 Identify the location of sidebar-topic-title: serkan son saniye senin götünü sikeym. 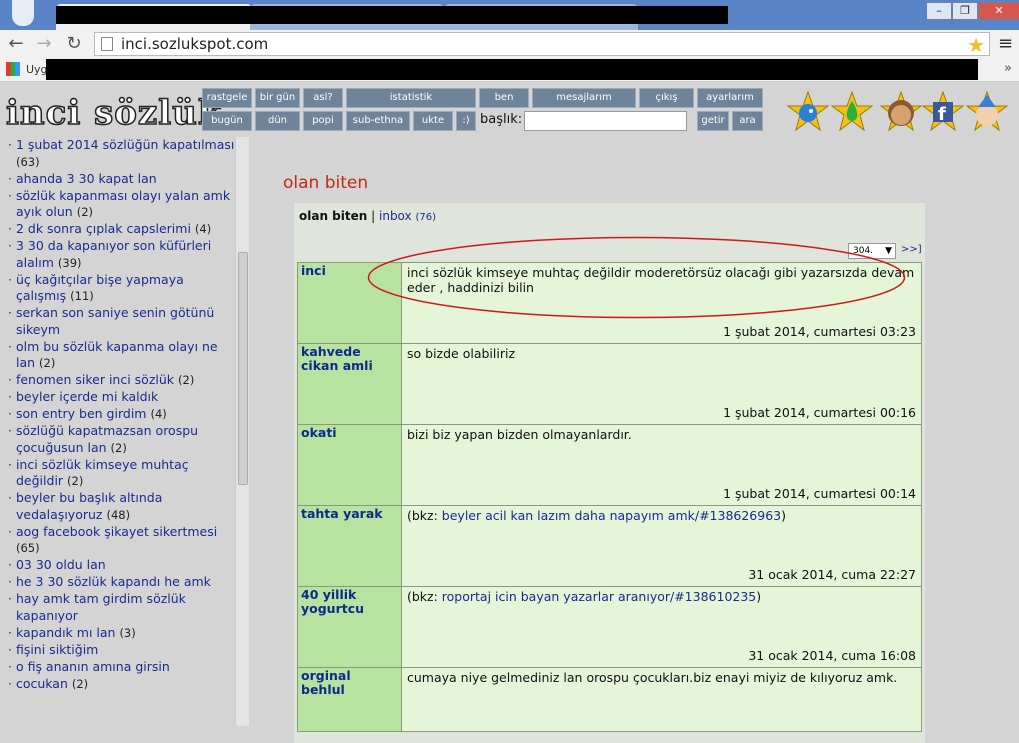
(115, 321).